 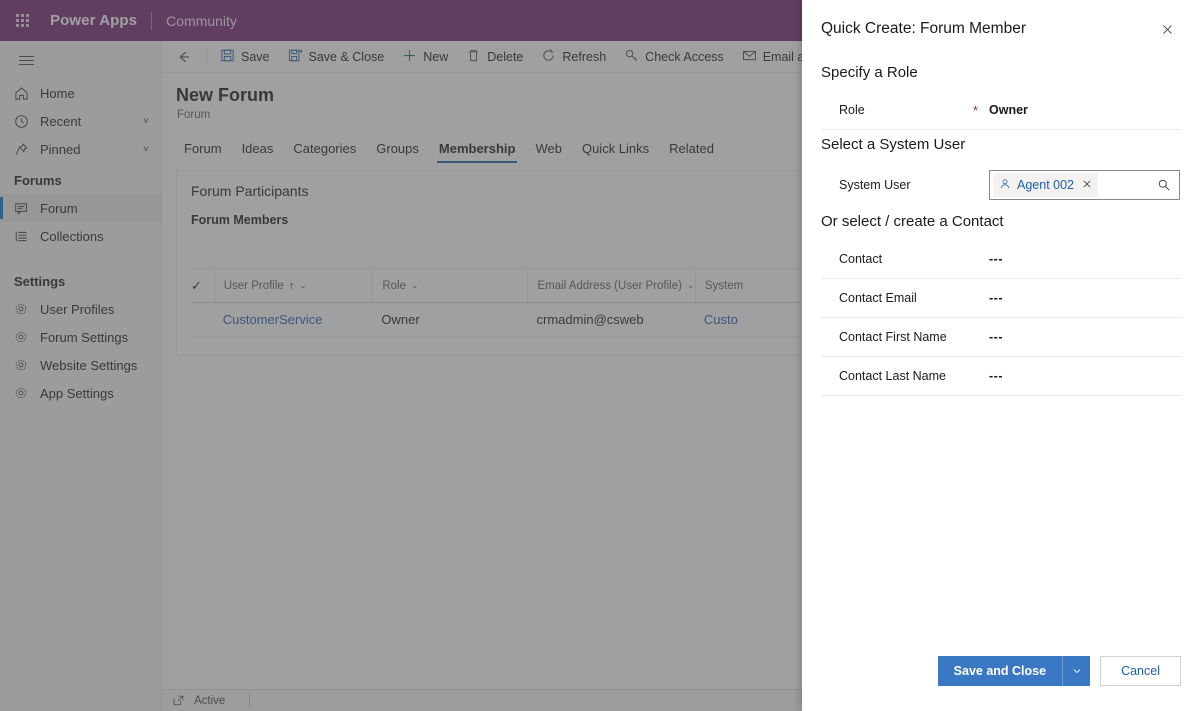 I want to click on field-label-contact-email: Contact Email, so click(x=878, y=298).